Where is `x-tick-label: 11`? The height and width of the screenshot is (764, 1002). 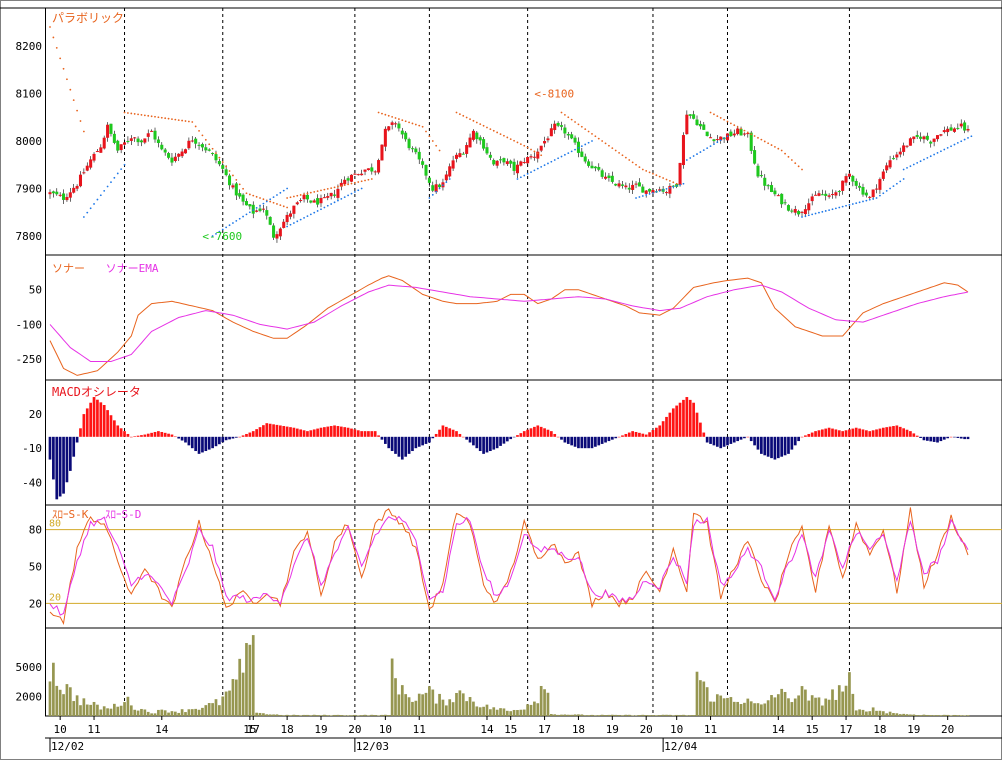 x-tick-label: 11 is located at coordinates (710, 729).